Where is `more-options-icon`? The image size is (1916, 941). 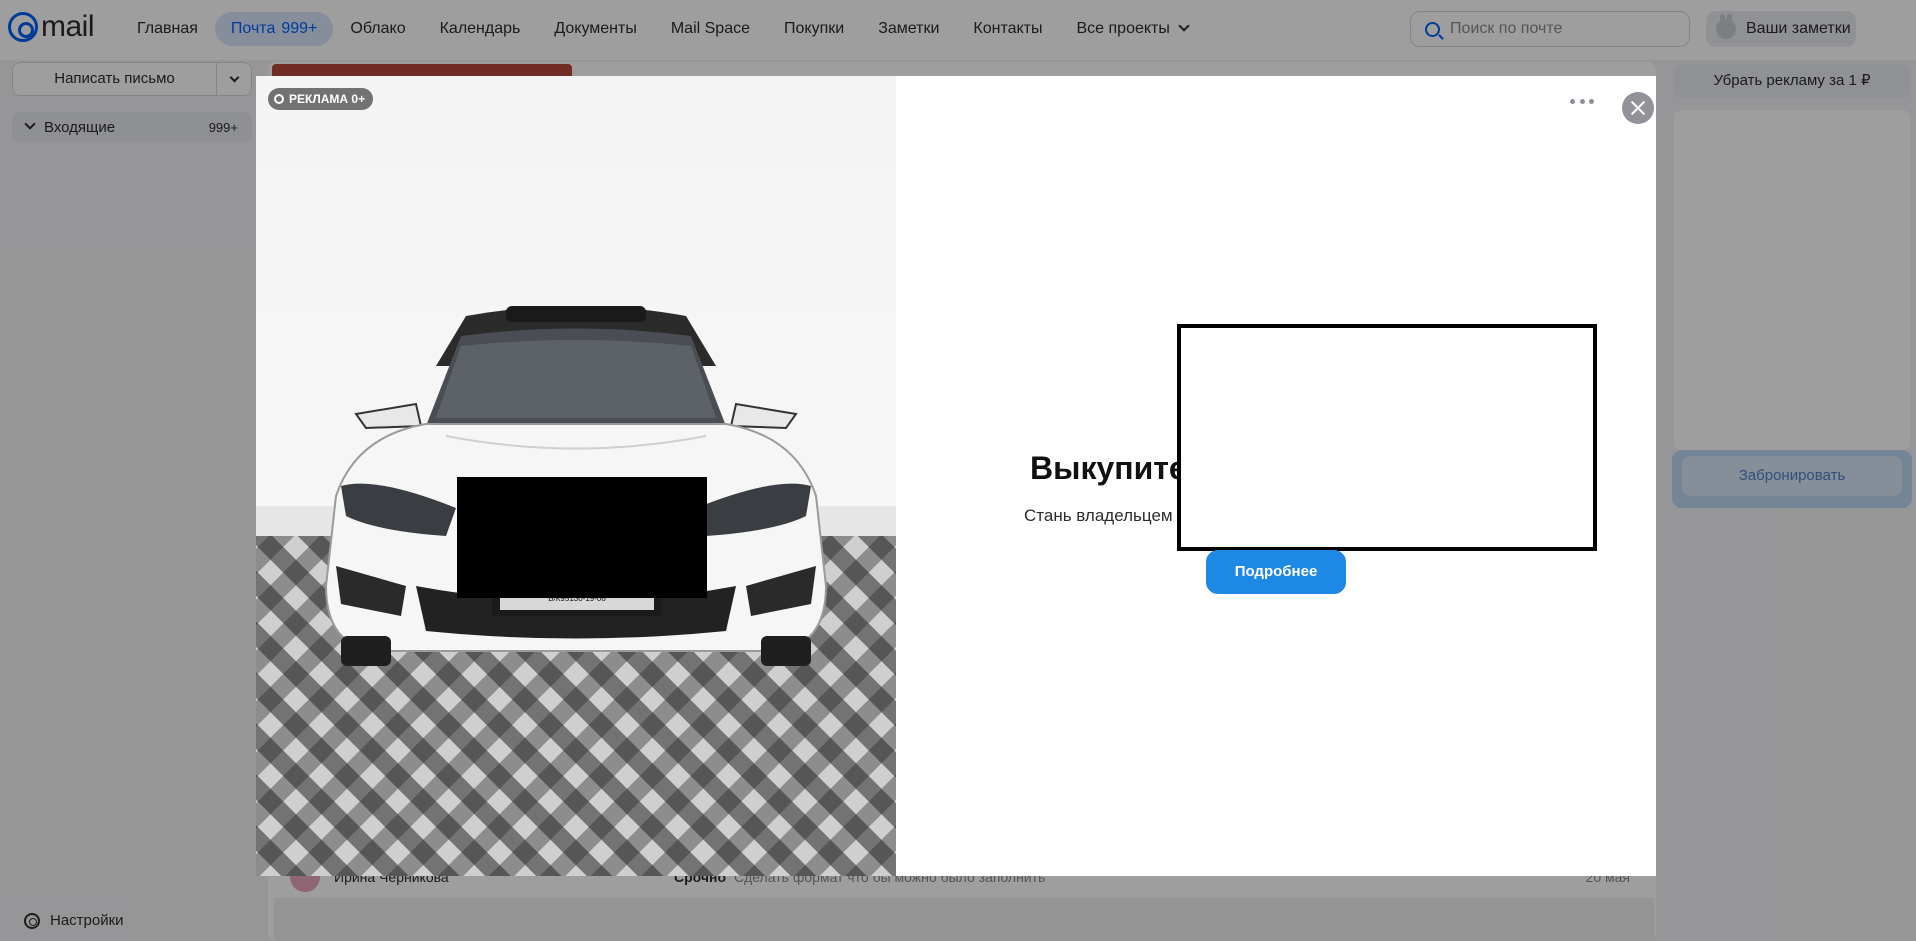
more-options-icon is located at coordinates (1582, 101).